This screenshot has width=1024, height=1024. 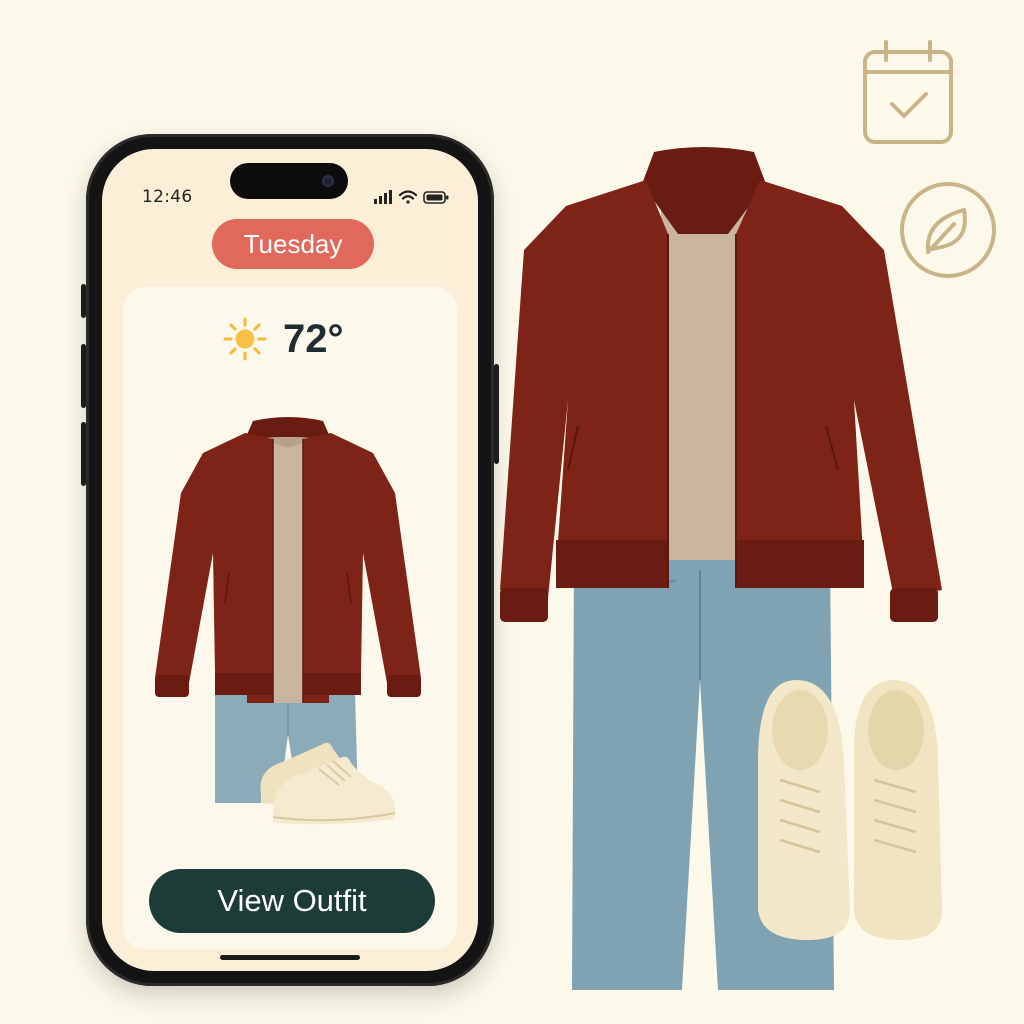 I want to click on signal-icon, so click(x=383, y=197).